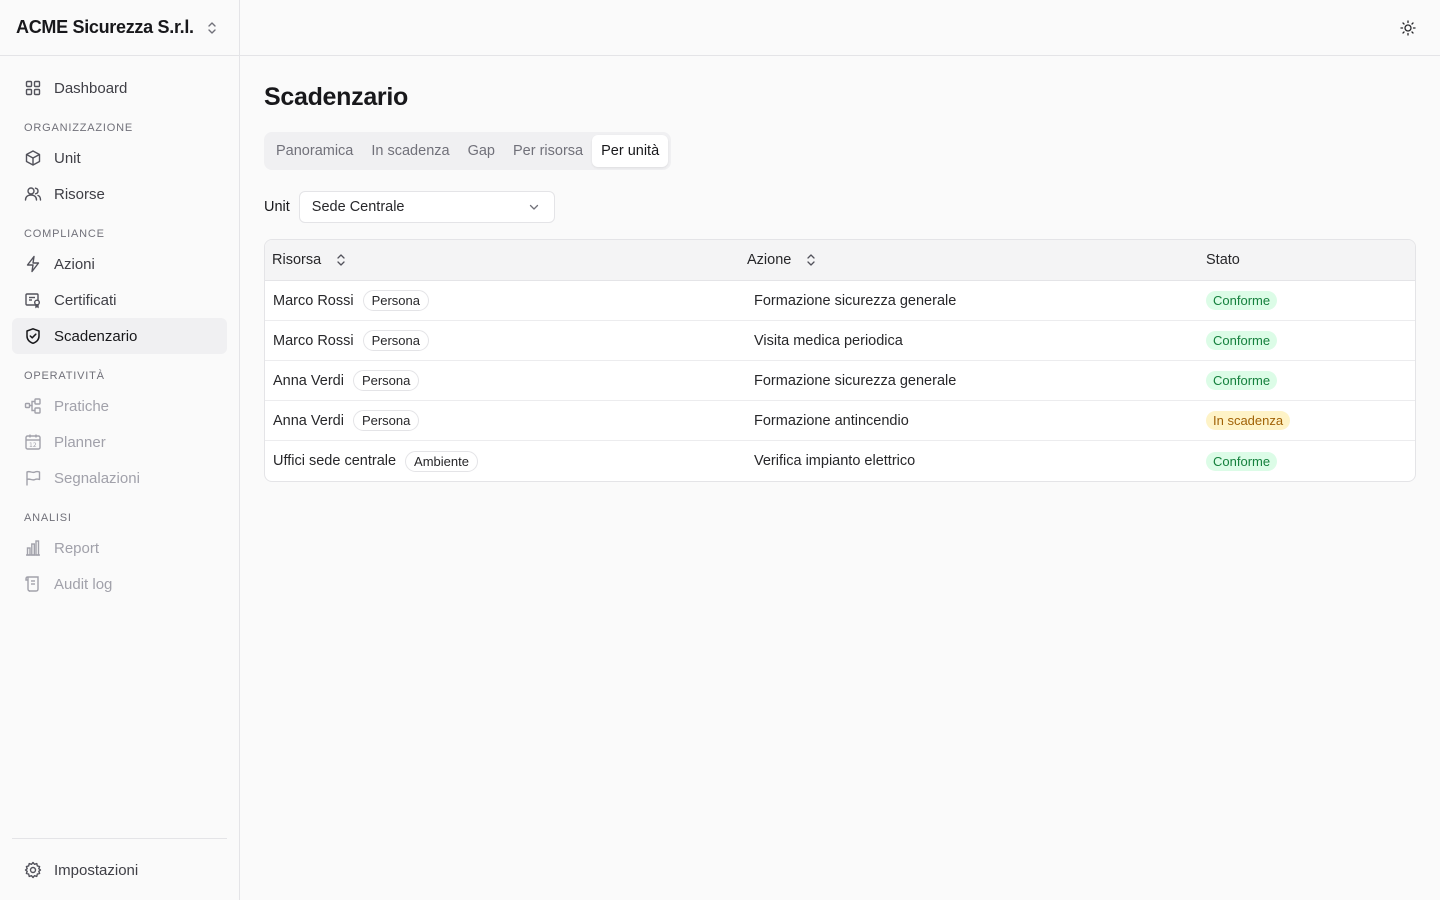  What do you see at coordinates (1223, 260) in the screenshot?
I see `column-header-label: Stato` at bounding box center [1223, 260].